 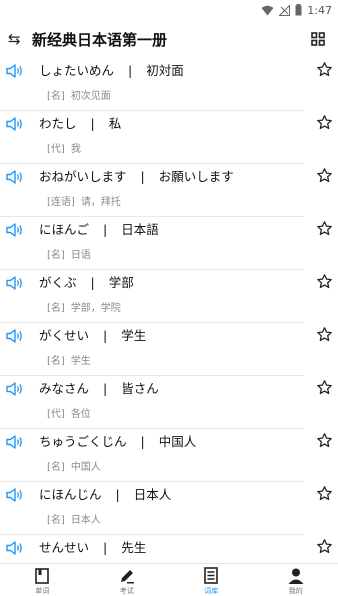 What do you see at coordinates (64, 547) in the screenshot?
I see `word-kana: せんせい` at bounding box center [64, 547].